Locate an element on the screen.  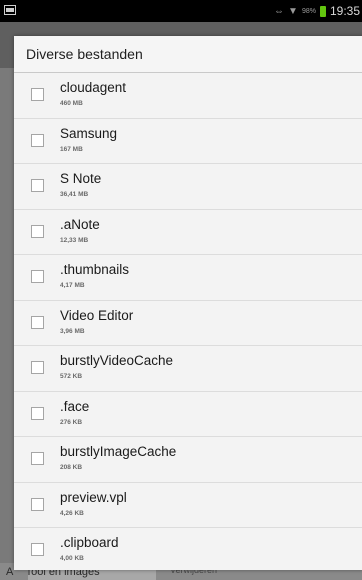
file-size: 4,26 KB is located at coordinates (72, 513).